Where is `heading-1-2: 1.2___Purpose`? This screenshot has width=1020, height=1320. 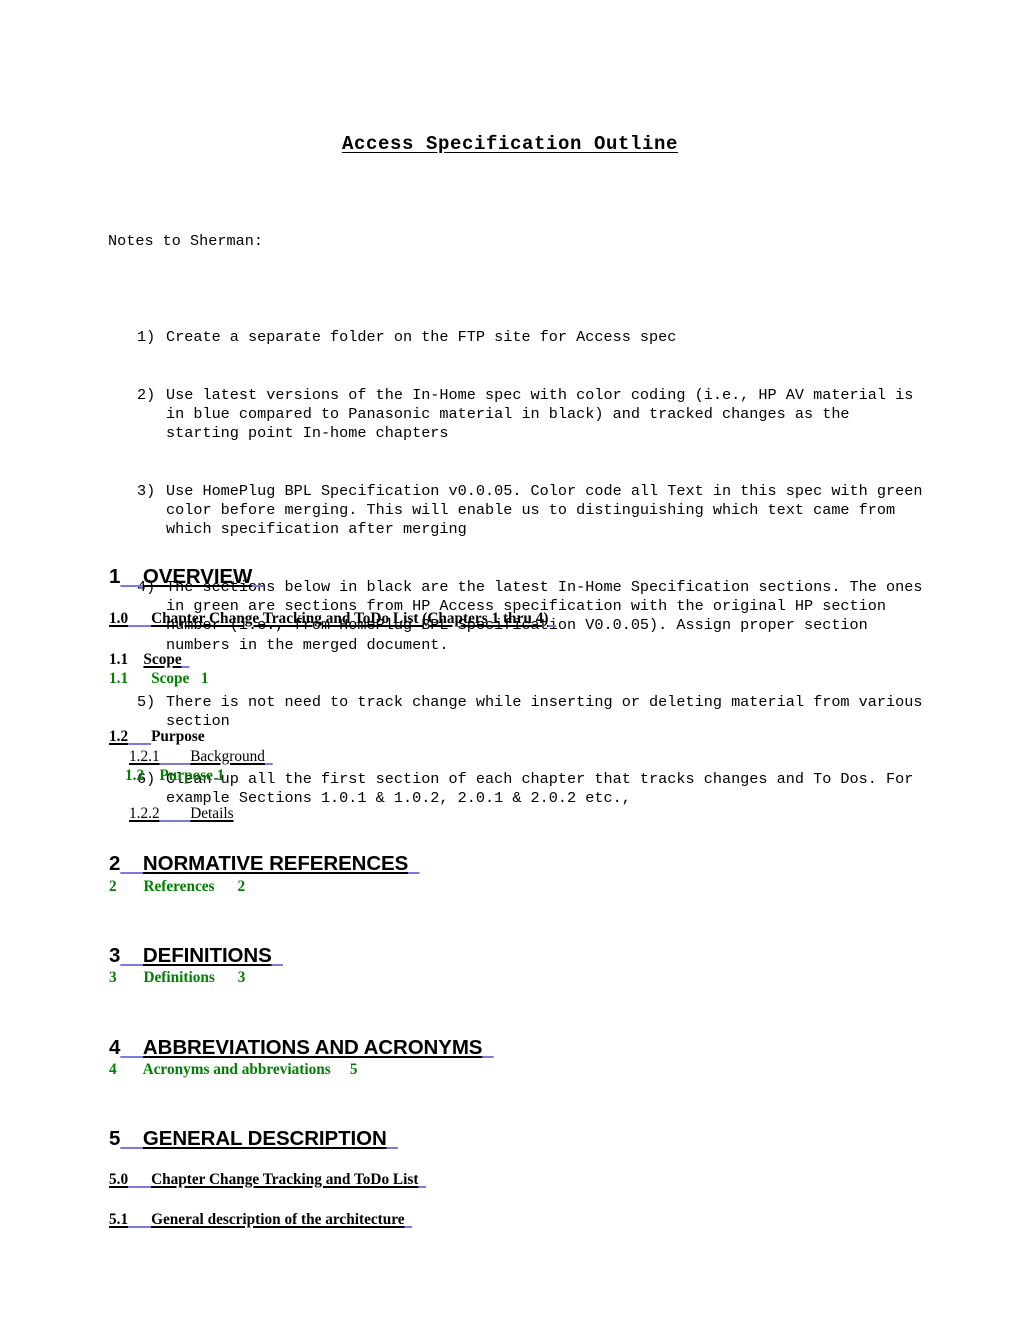 heading-1-2: 1.2___Purpose is located at coordinates (157, 737).